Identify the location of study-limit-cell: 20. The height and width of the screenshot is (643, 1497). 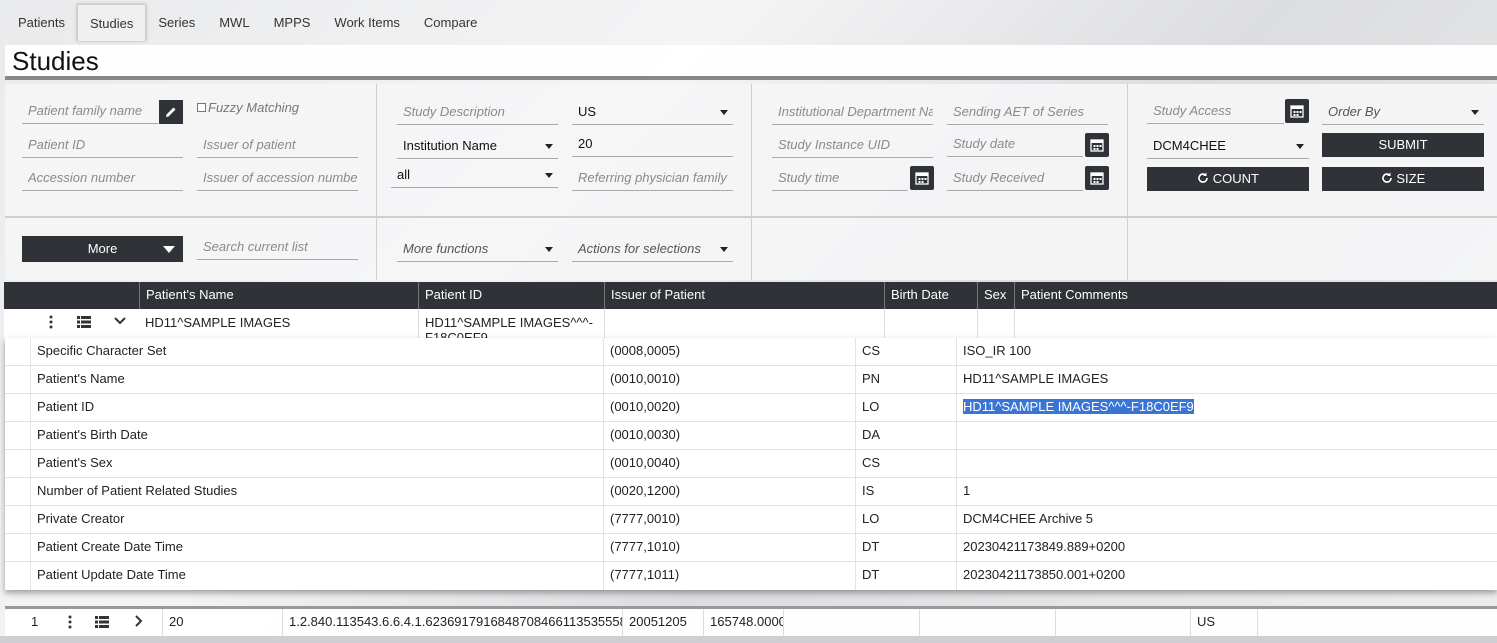
(222, 622).